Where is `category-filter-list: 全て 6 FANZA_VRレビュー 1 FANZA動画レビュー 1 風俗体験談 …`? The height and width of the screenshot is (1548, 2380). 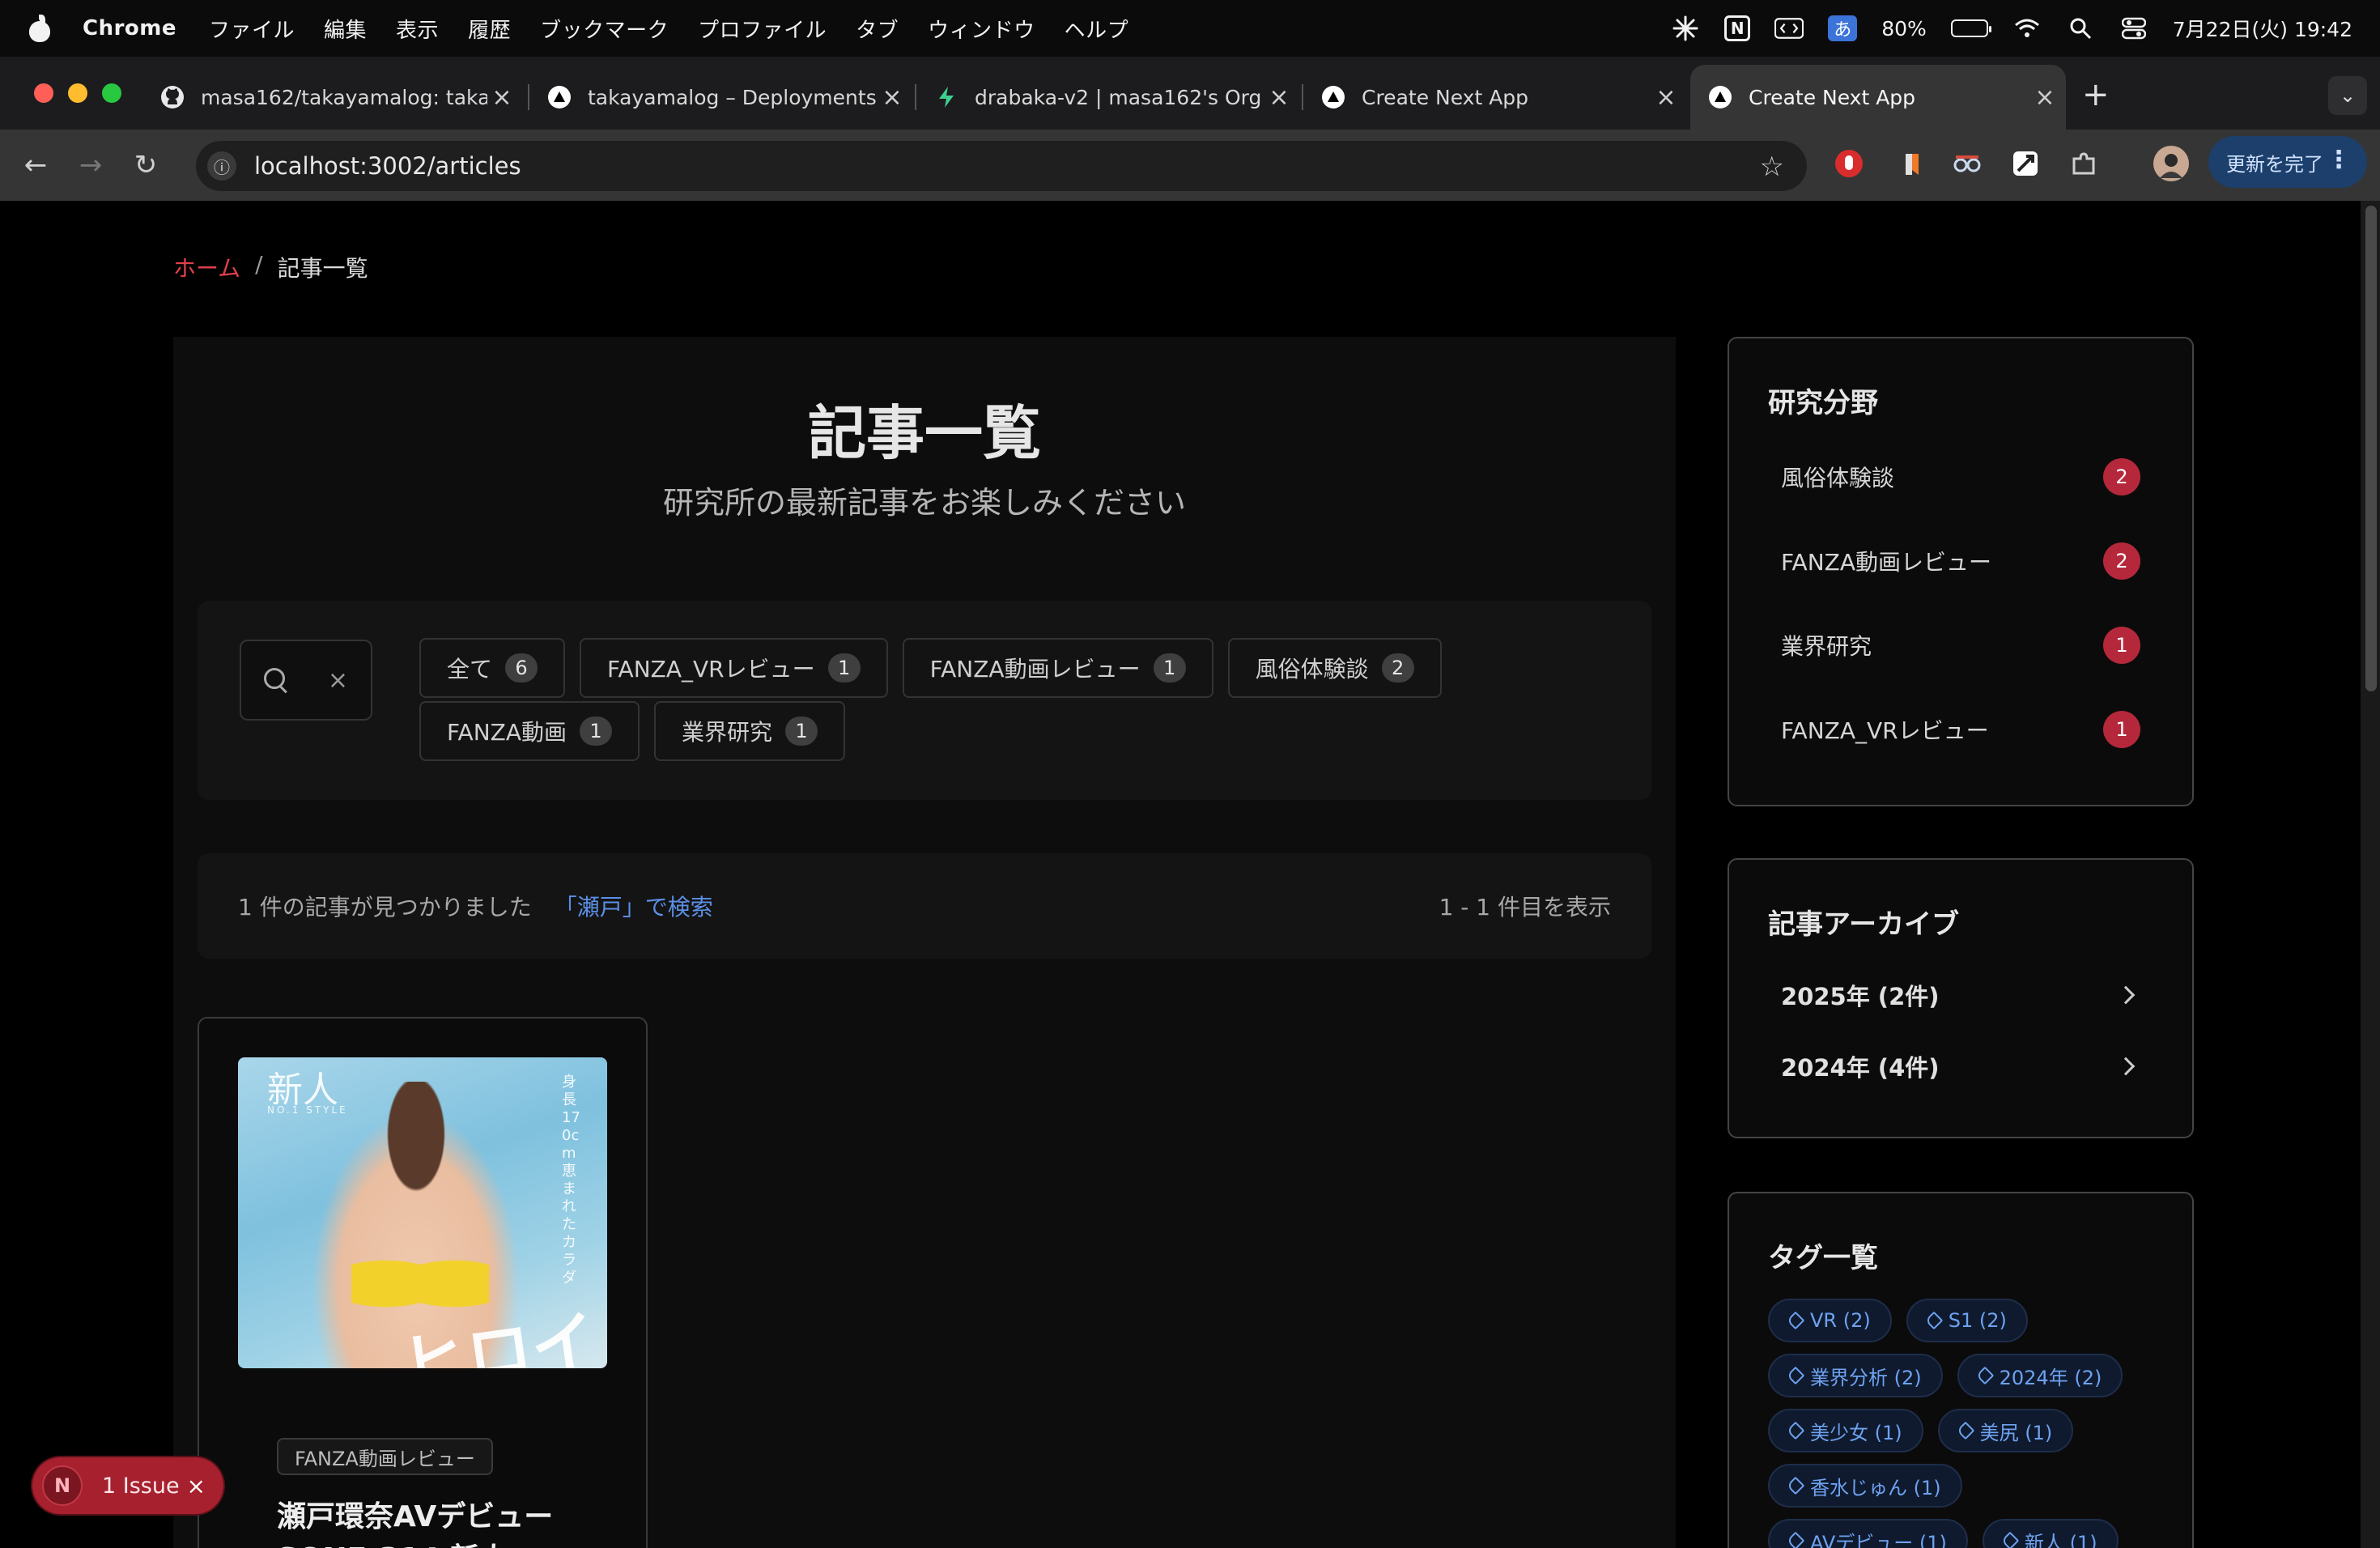
category-filter-list: 全て 6 FANZA_VRレビュー 1 FANZA動画レビュー 1 風俗体験談 … is located at coordinates (945, 701).